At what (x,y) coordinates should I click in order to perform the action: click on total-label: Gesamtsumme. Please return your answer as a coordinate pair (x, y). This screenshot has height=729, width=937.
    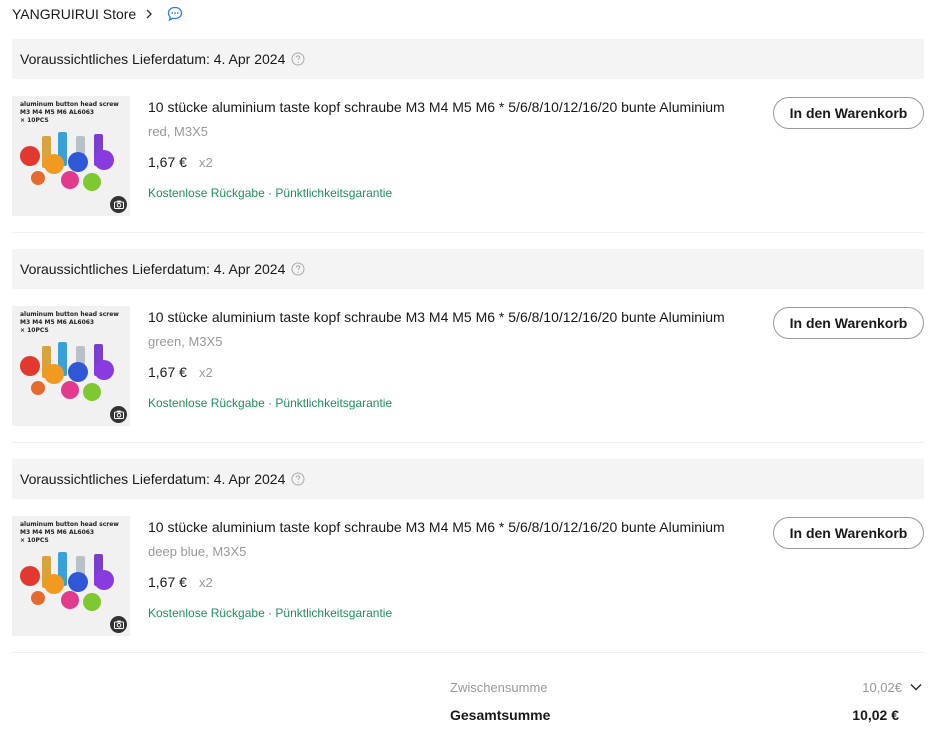
    Looking at the image, I should click on (500, 715).